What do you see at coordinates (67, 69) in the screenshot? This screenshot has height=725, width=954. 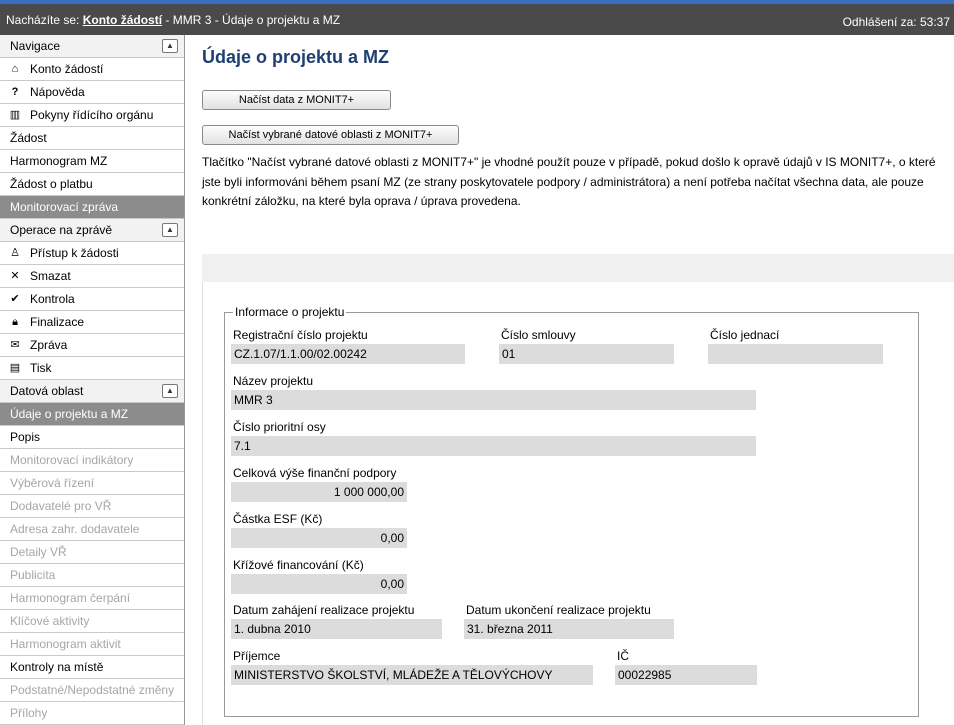 I see `sidebar-item-label: Konto žádostí` at bounding box center [67, 69].